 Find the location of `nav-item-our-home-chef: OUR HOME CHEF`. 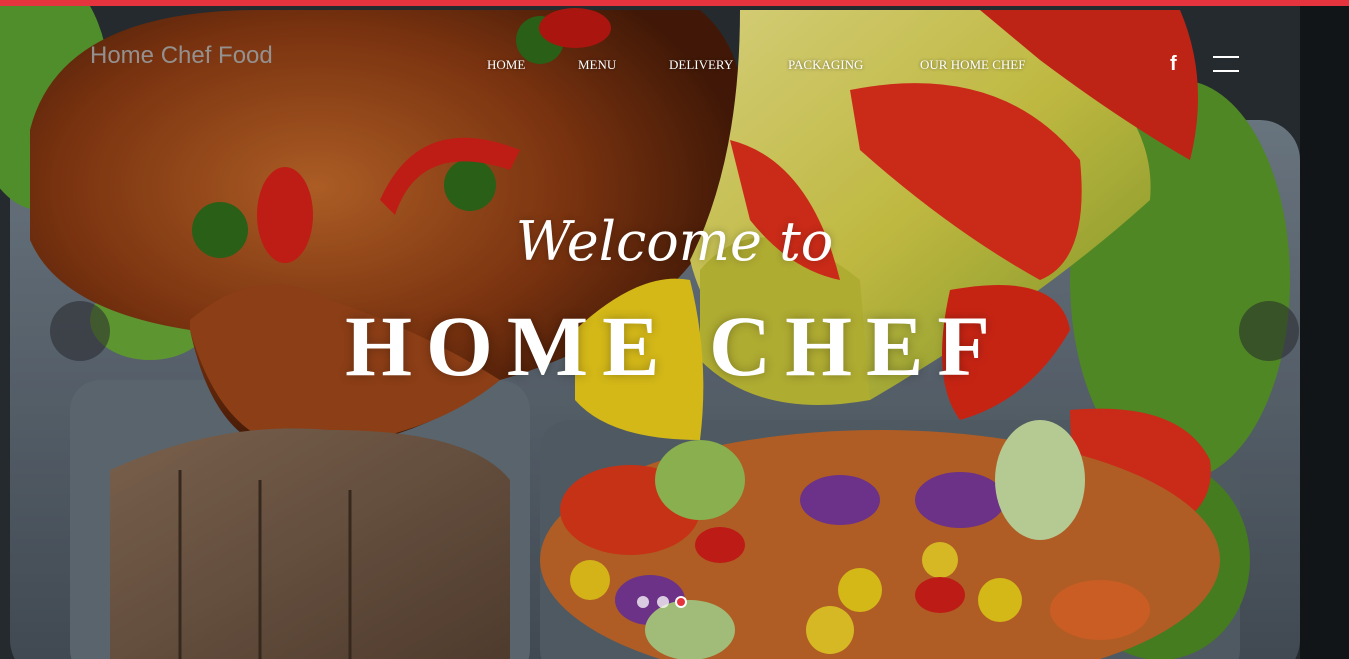

nav-item-our-home-chef: OUR HOME CHEF is located at coordinates (972, 65).